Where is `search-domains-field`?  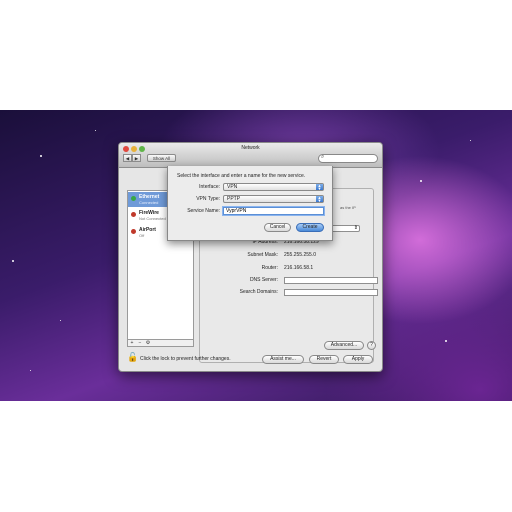
search-domains-field is located at coordinates (331, 292).